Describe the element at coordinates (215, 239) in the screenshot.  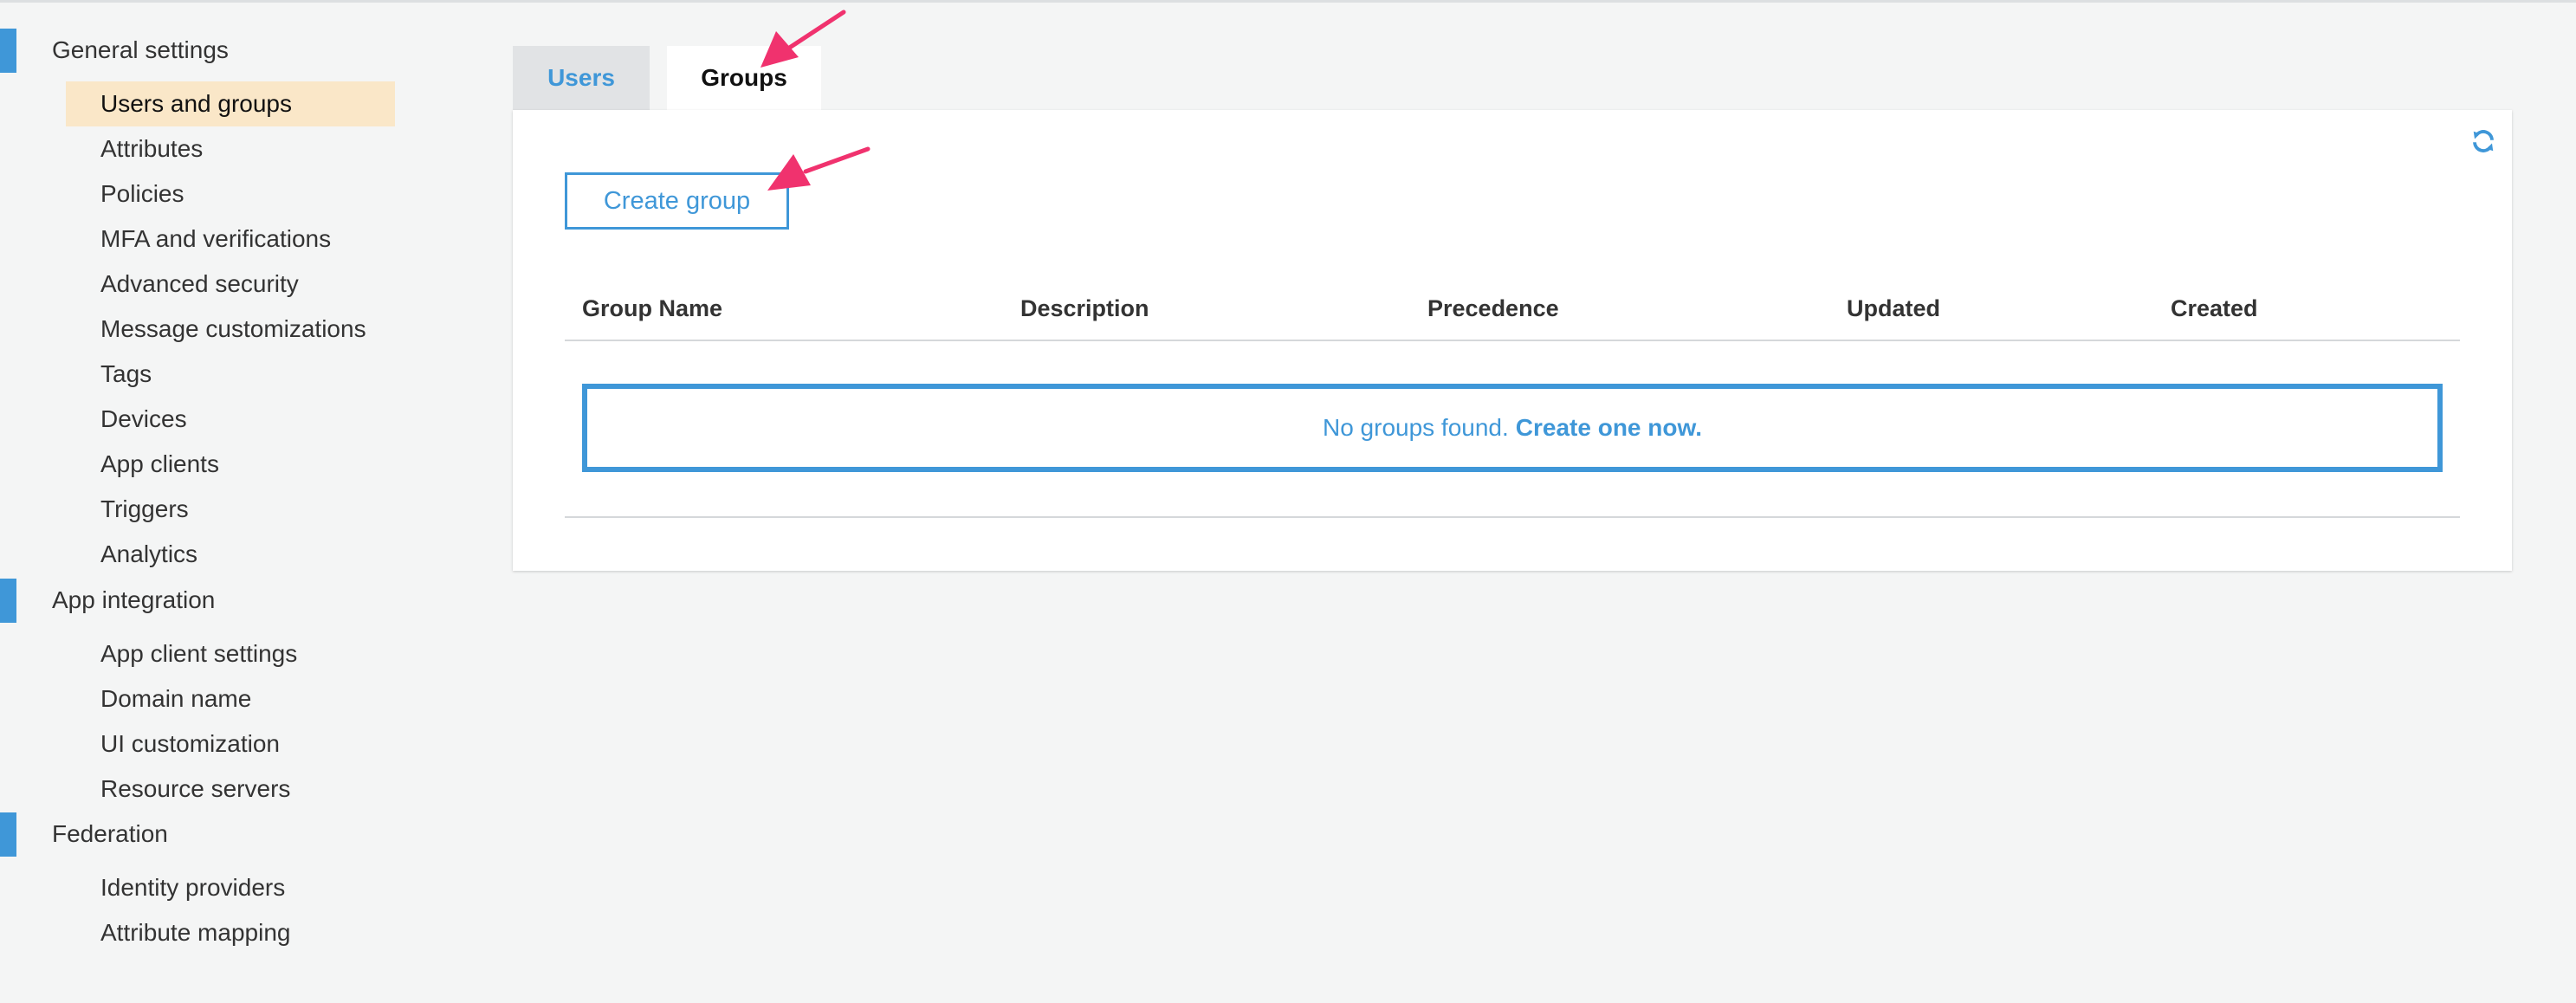
I see `sidebar-item-mfa-and-verifications: MFA and verifications` at that location.